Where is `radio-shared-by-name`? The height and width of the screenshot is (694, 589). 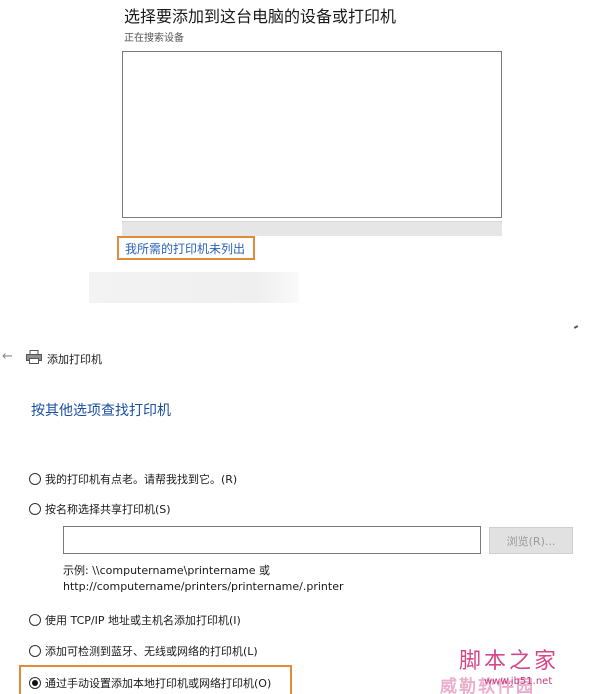 radio-shared-by-name is located at coordinates (35, 509).